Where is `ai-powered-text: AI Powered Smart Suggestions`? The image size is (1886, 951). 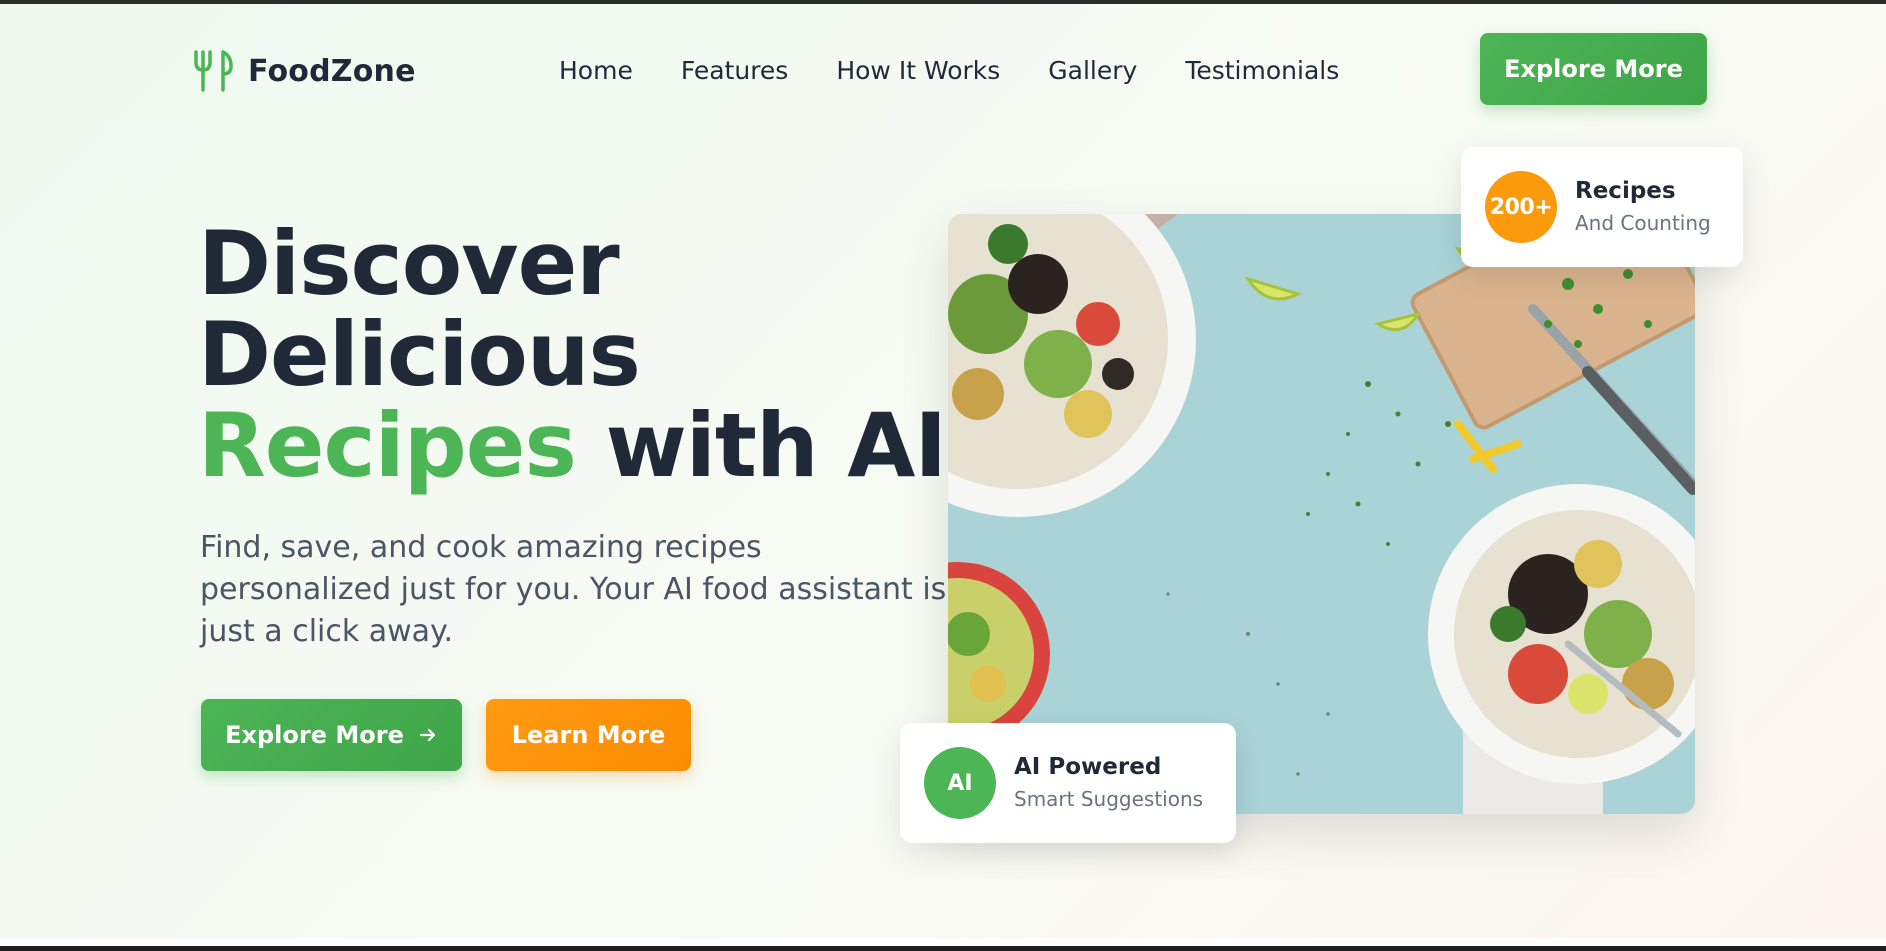 ai-powered-text: AI Powered Smart Suggestions is located at coordinates (1108, 783).